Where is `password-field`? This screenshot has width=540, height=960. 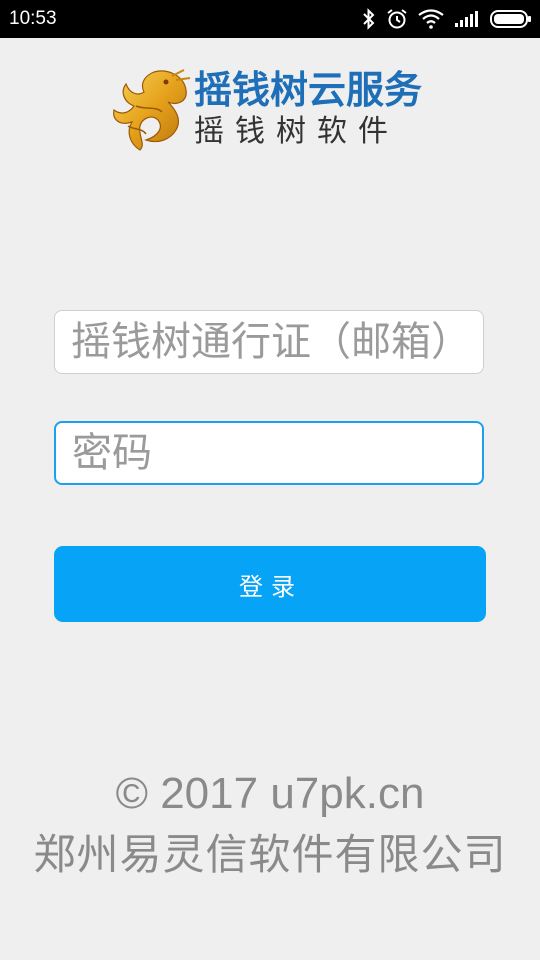 password-field is located at coordinates (269, 453).